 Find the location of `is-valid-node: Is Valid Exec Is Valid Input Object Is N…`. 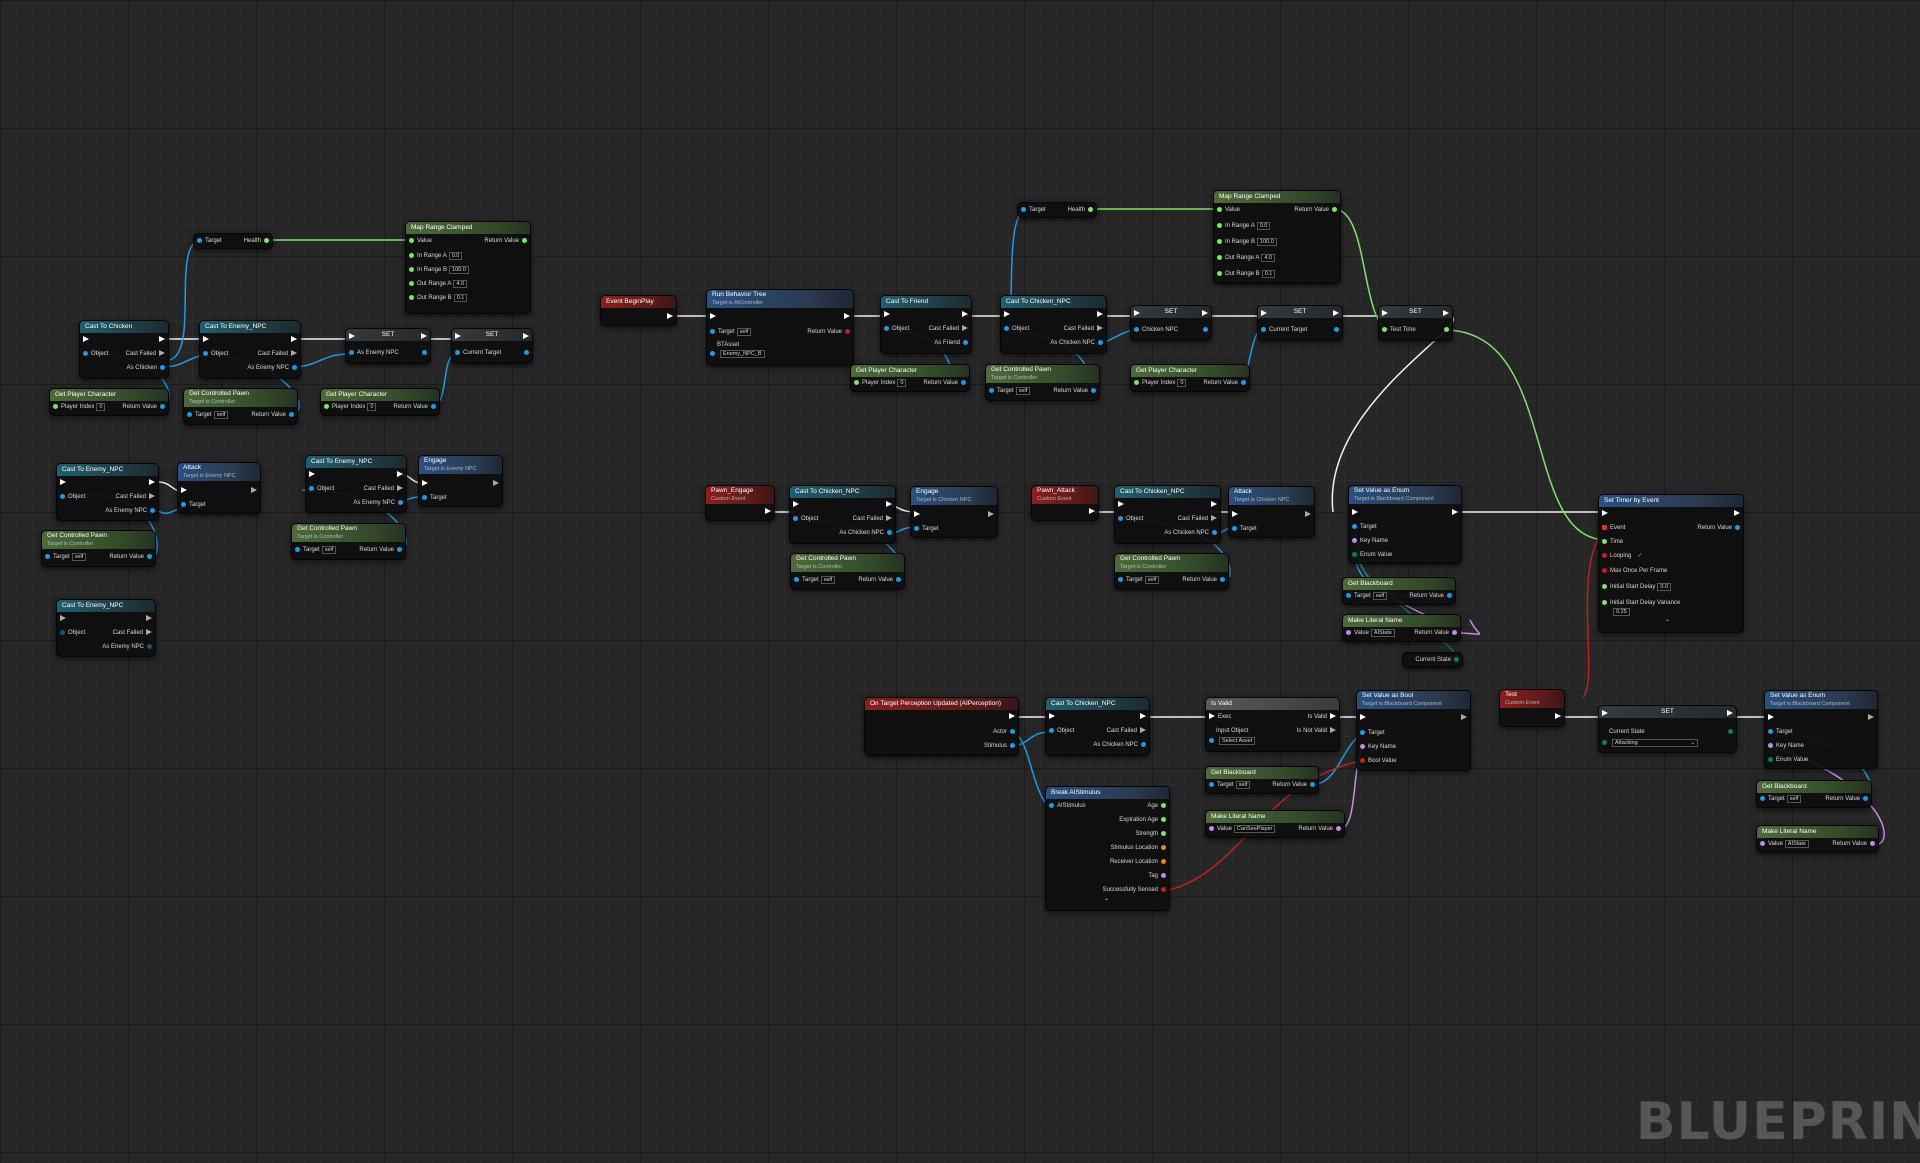

is-valid-node: Is Valid Exec Is Valid Input Object Is N… is located at coordinates (1272, 724).